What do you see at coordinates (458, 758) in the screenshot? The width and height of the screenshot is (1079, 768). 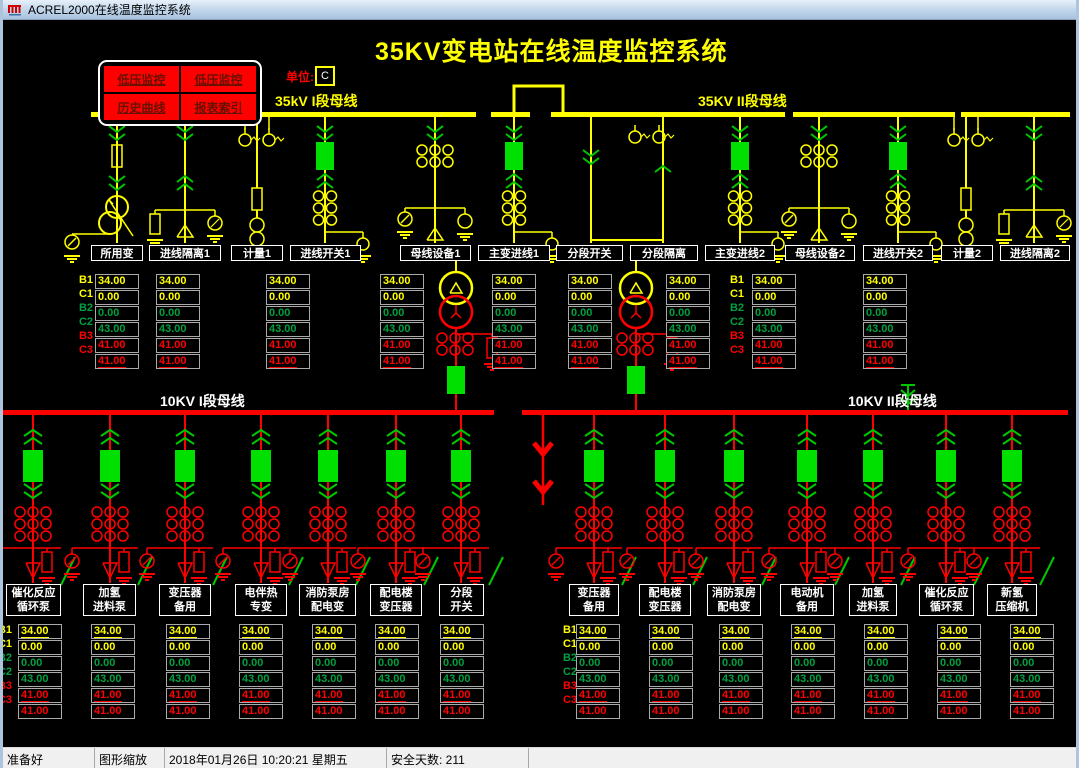 I see `status-safety-days: 安全天数: 211` at bounding box center [458, 758].